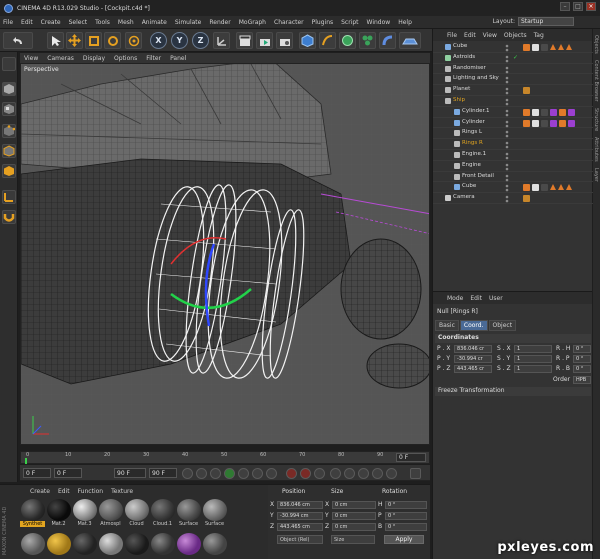 Image resolution: width=600 pixels, height=559 pixels. I want to click on object-row: Front Detail, so click(513, 177).